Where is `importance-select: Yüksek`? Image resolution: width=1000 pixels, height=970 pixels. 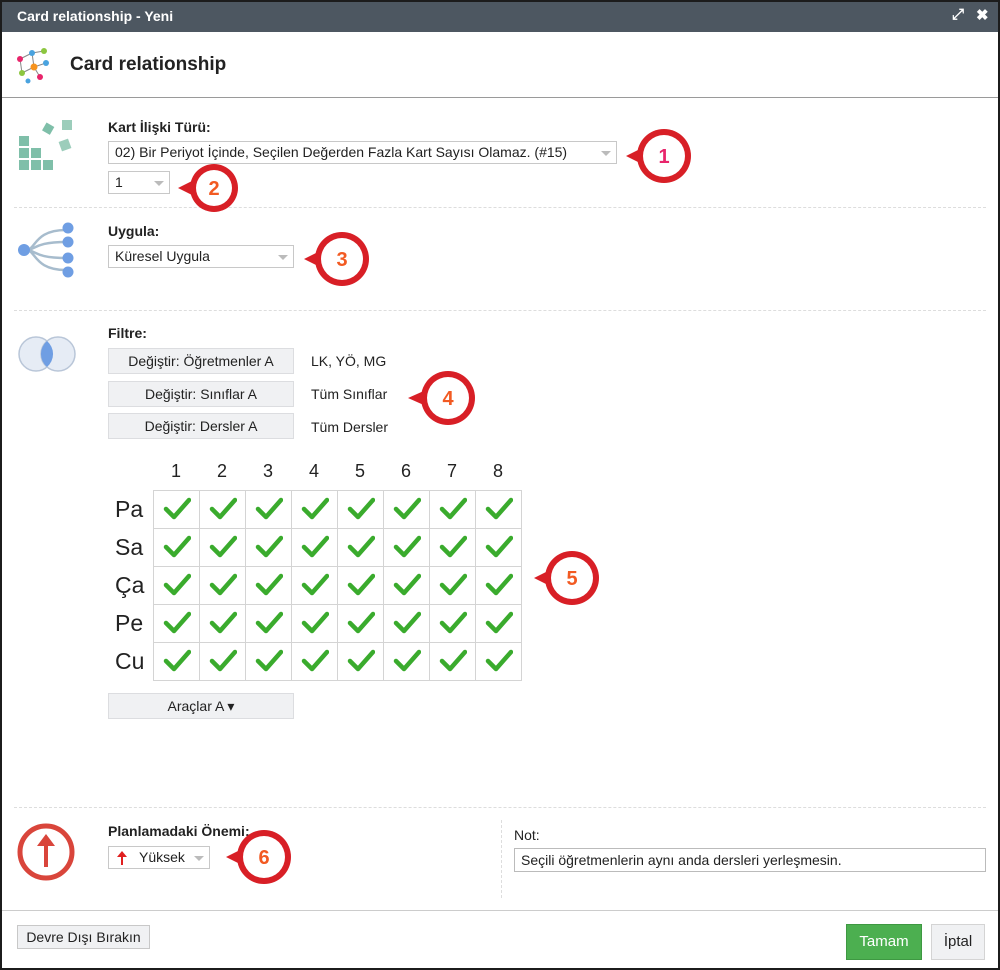
importance-select: Yüksek is located at coordinates (159, 857).